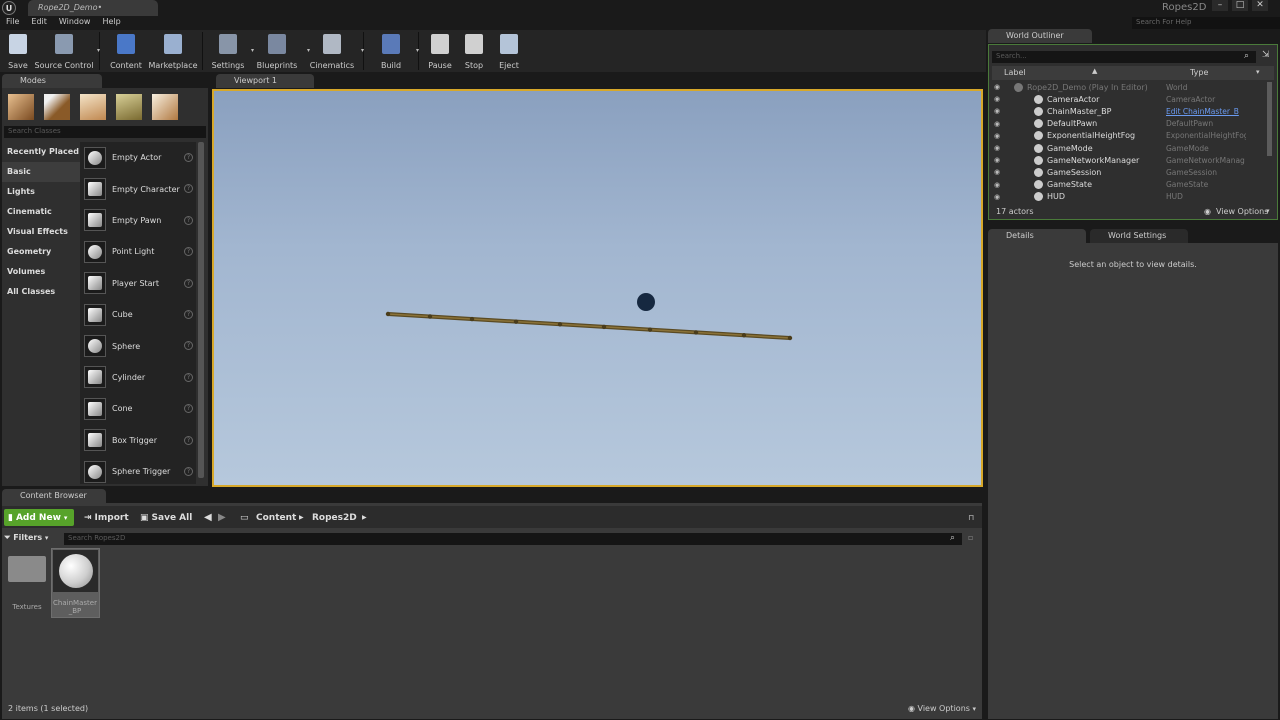 The width and height of the screenshot is (1280, 720). Describe the element at coordinates (971, 517) in the screenshot. I see `lock-icon: ⊓` at that location.